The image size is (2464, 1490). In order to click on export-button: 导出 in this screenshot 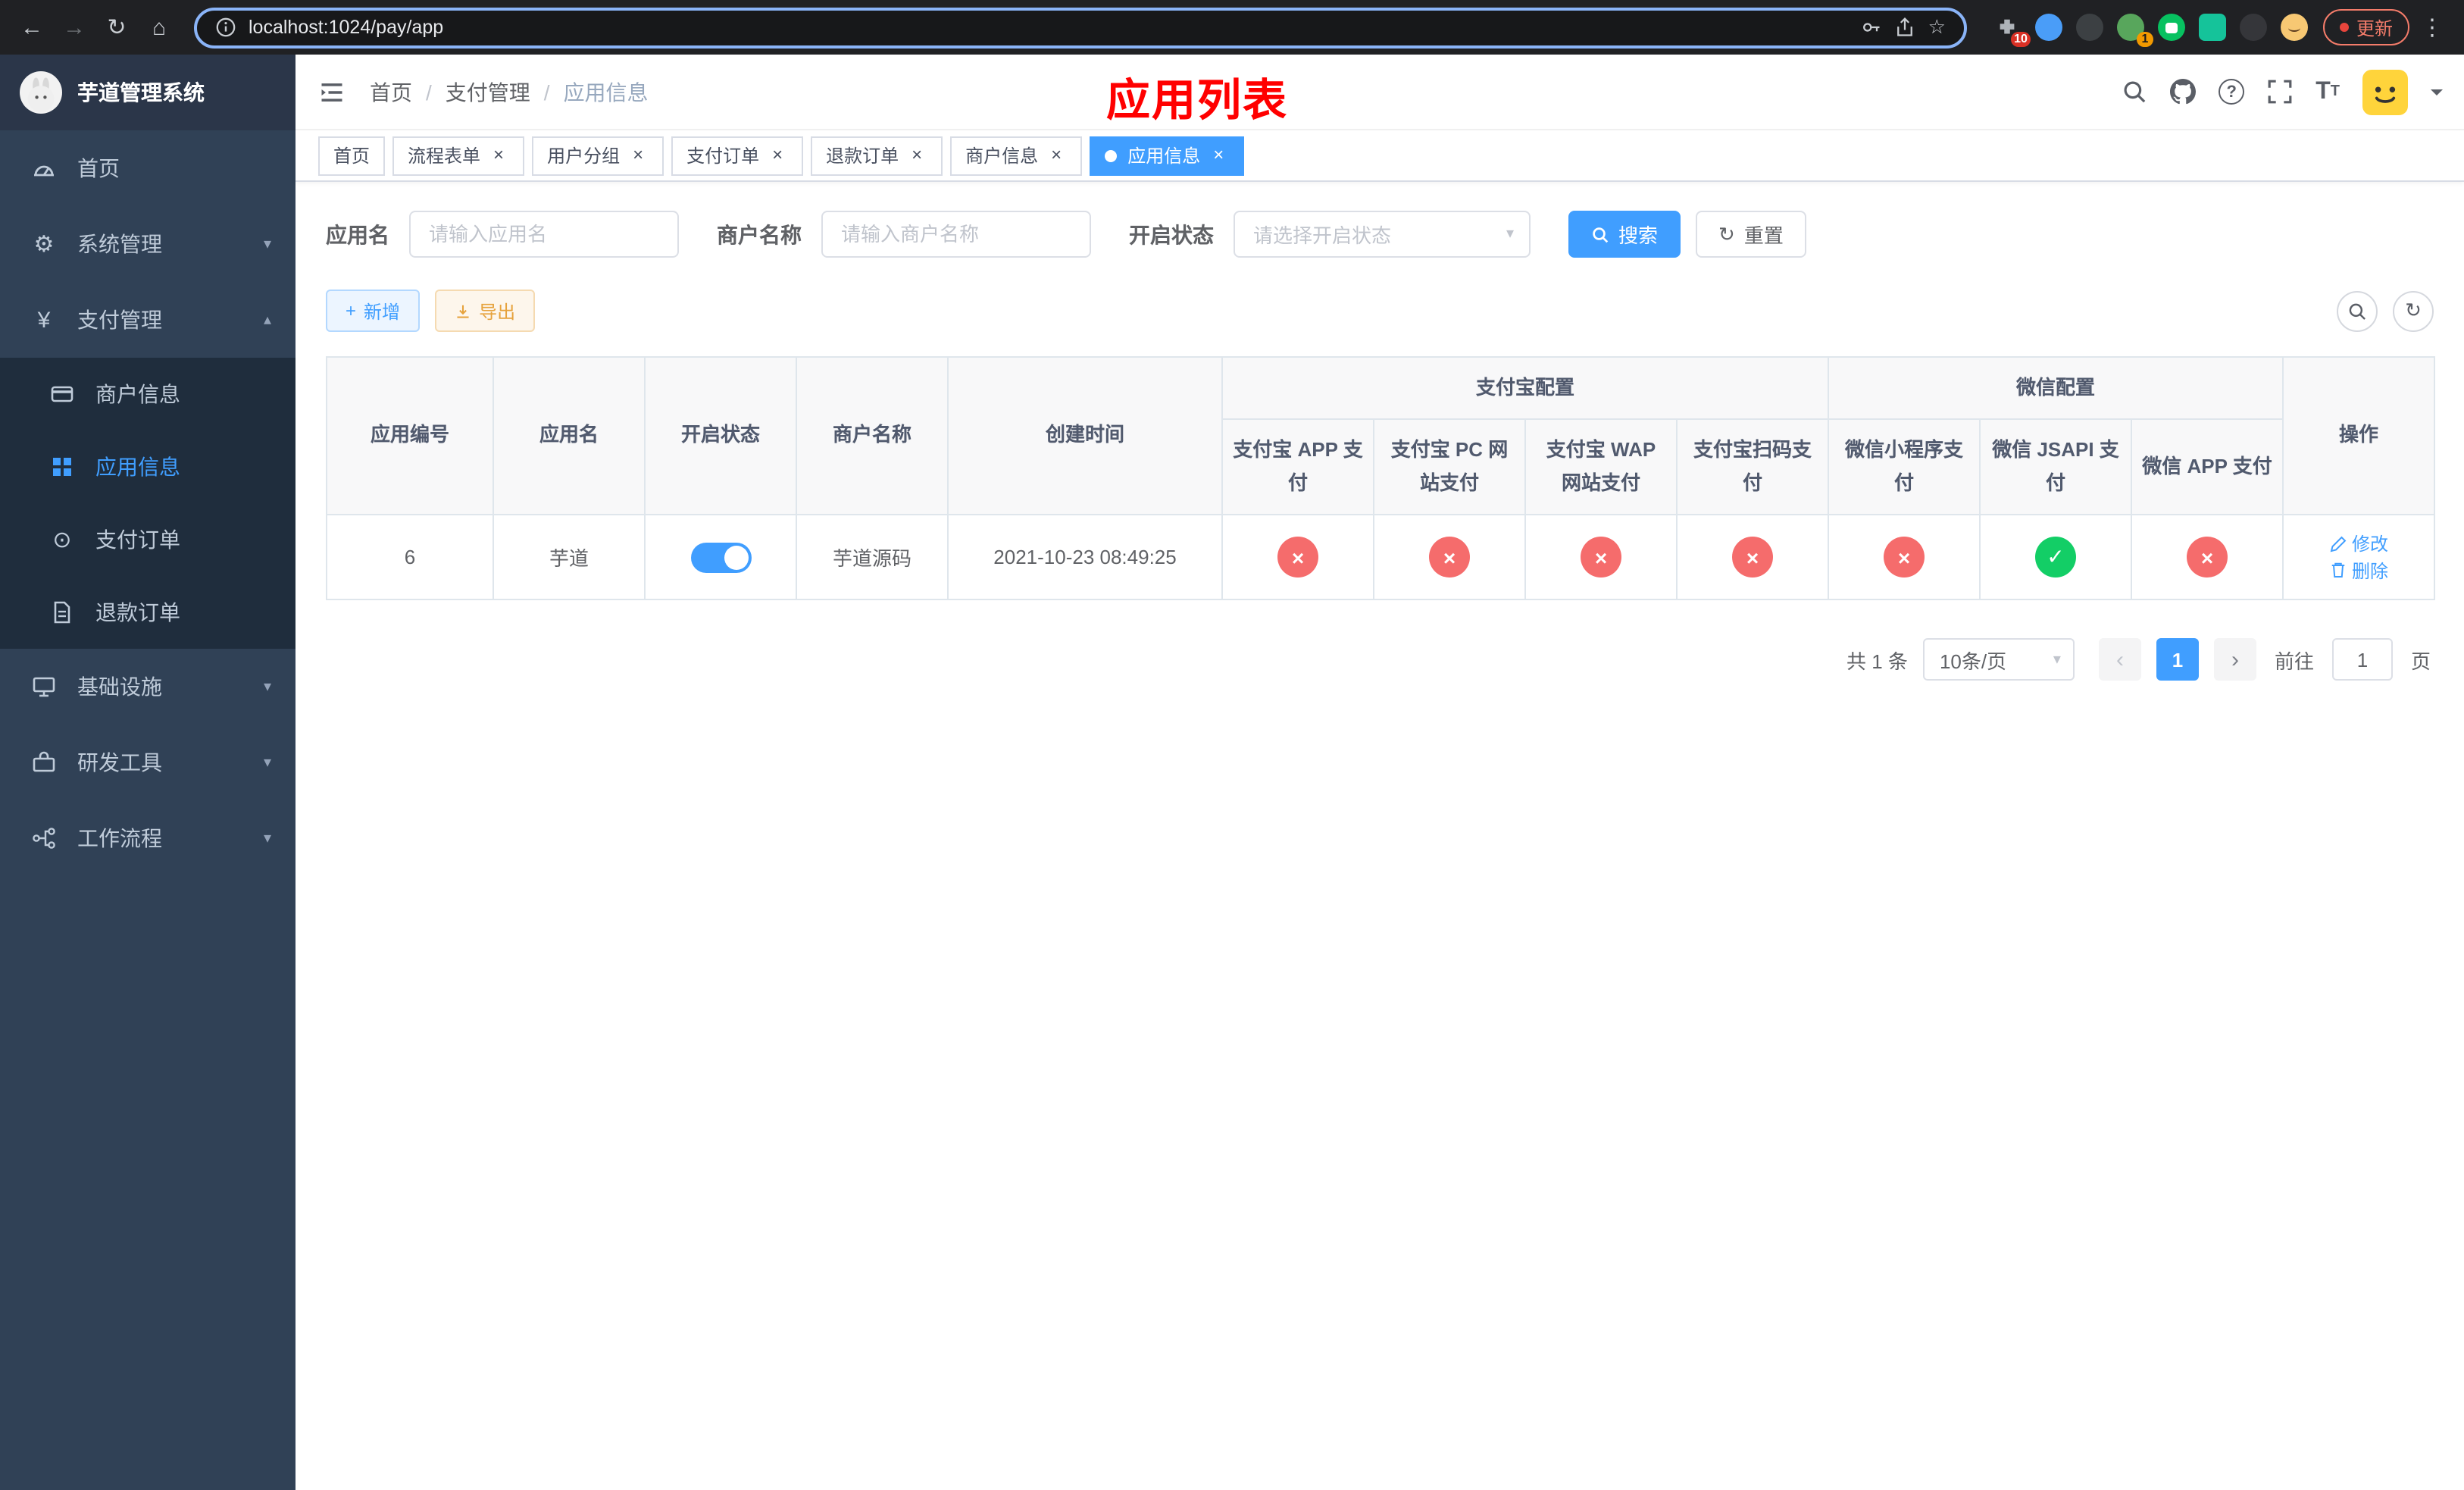, I will do `click(485, 311)`.